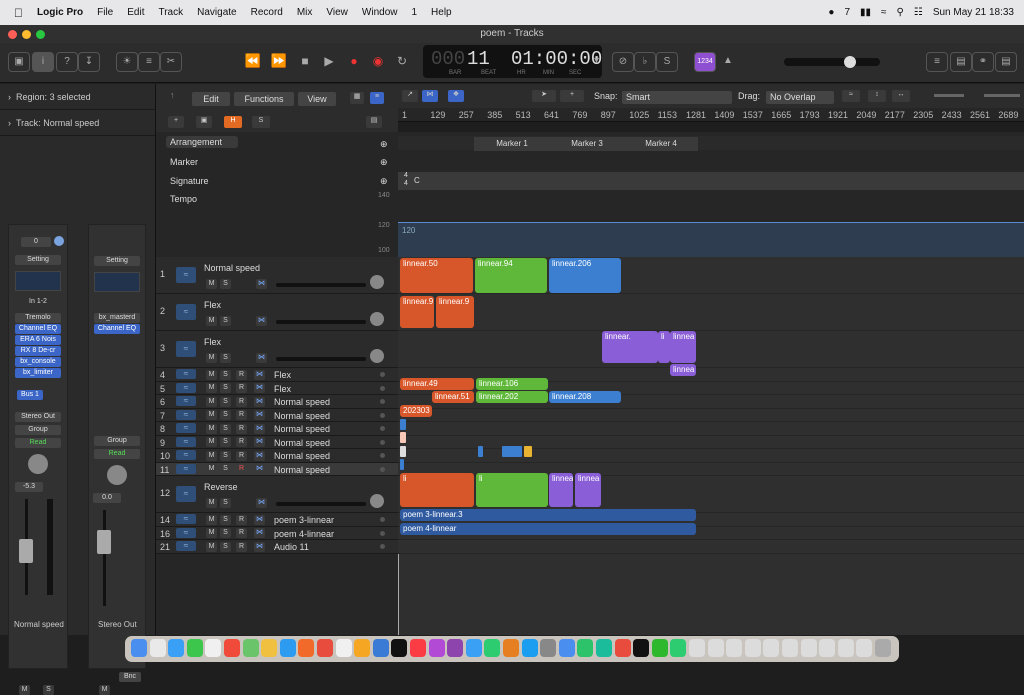  What do you see at coordinates (117, 454) in the screenshot?
I see `automation-mode: Read` at bounding box center [117, 454].